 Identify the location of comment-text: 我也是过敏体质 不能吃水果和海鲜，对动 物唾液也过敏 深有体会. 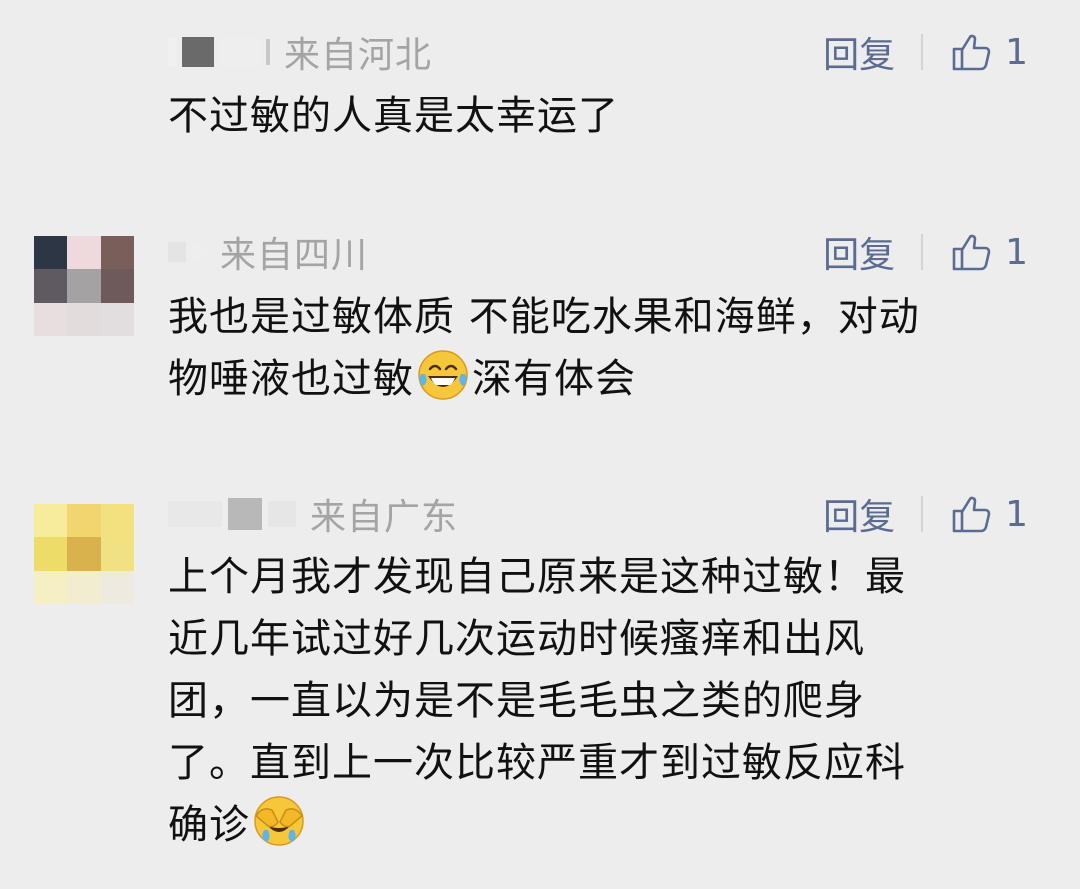
(596, 348).